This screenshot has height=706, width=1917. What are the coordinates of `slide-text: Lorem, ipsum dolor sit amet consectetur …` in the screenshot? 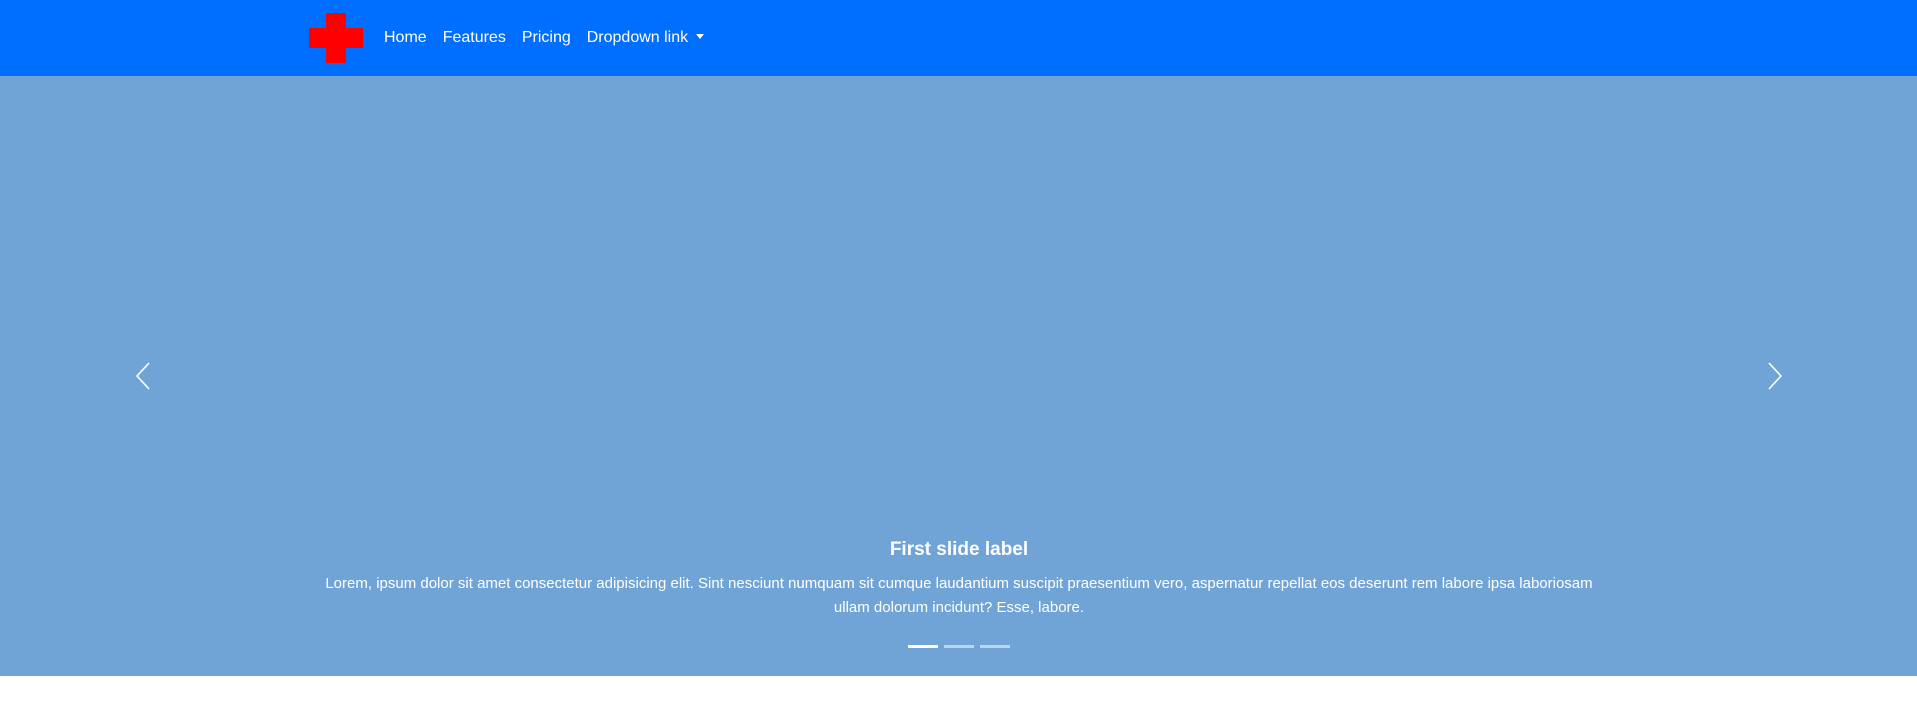 It's located at (959, 595).